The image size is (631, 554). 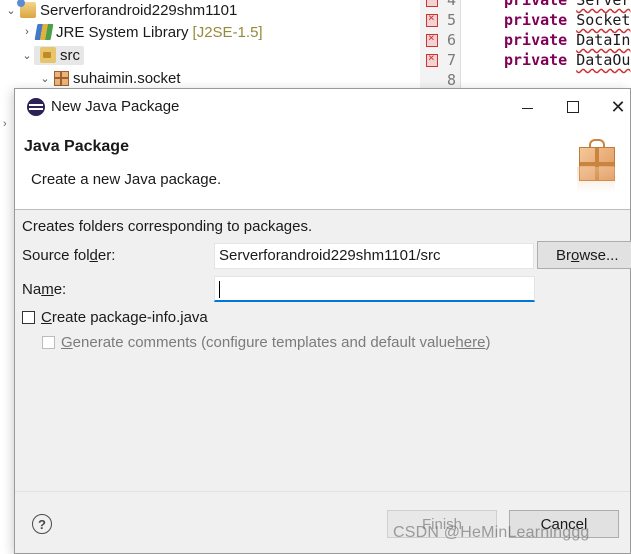 What do you see at coordinates (322, 167) in the screenshot?
I see `wizard-banner: Java Package Create a new Java package.` at bounding box center [322, 167].